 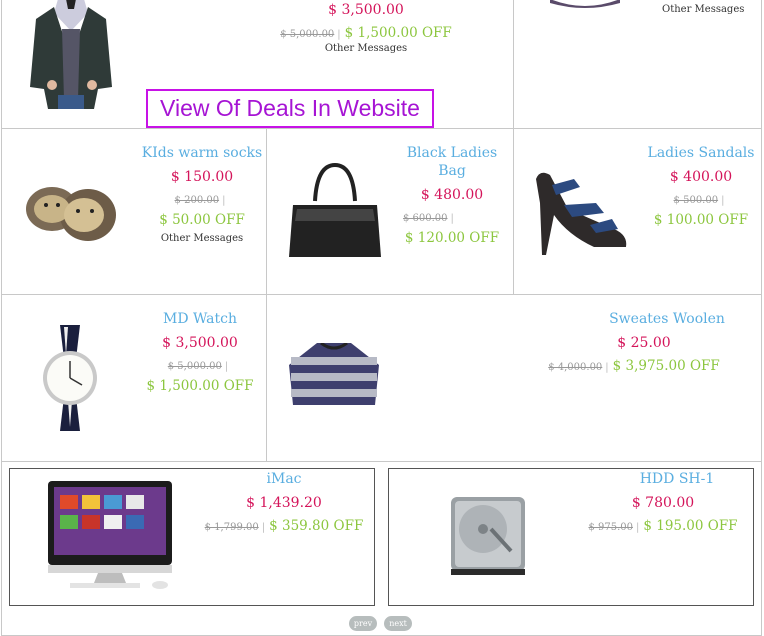 I want to click on deals-banner: View Of Deals In Website, so click(x=290, y=108).